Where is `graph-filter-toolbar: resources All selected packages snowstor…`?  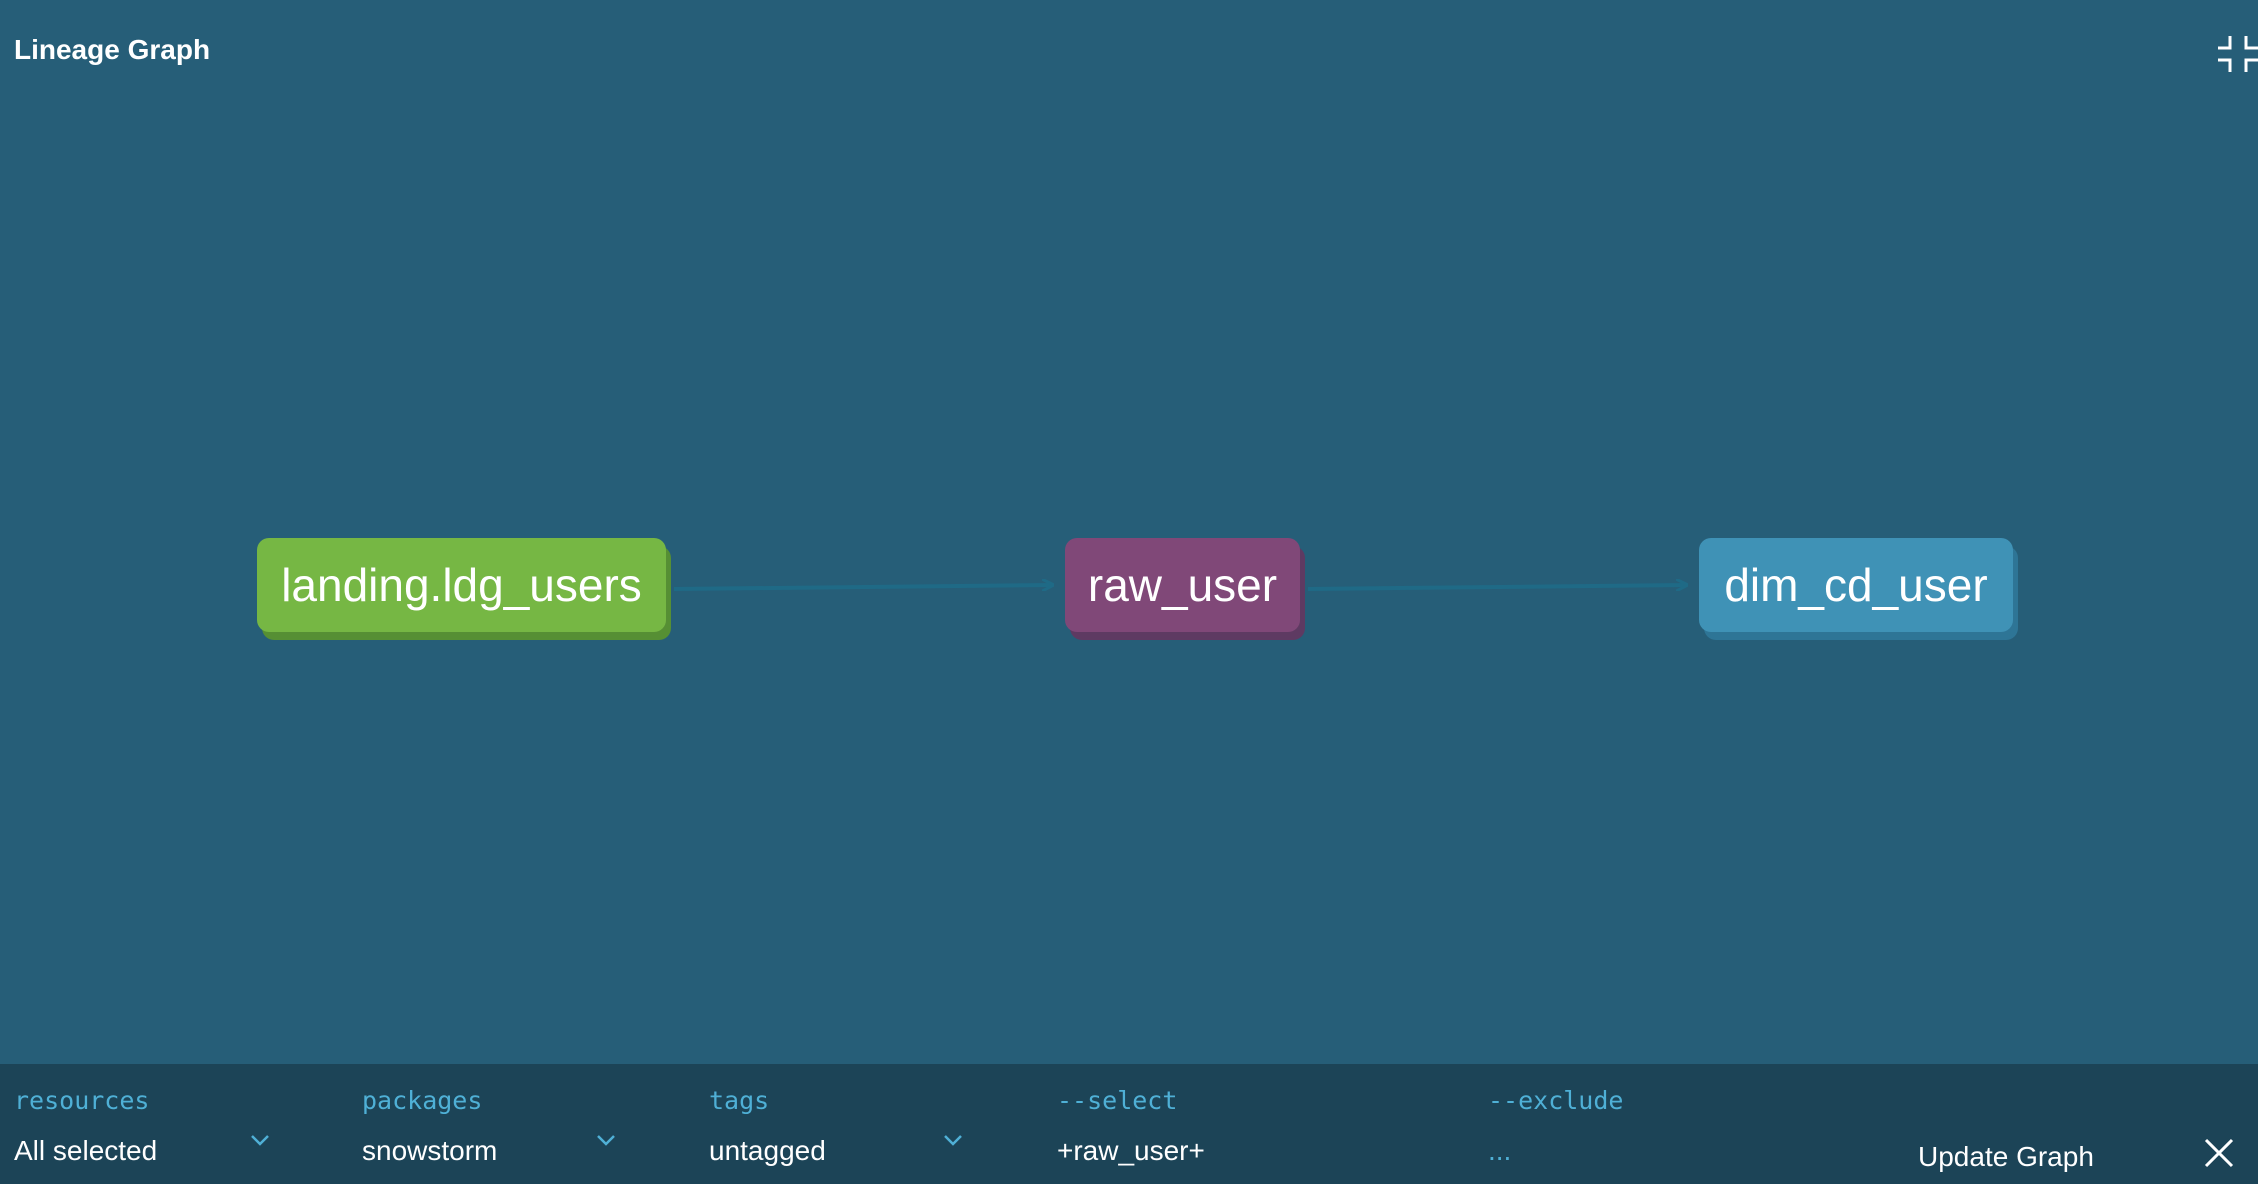 graph-filter-toolbar: resources All selected packages snowstor… is located at coordinates (1129, 1124).